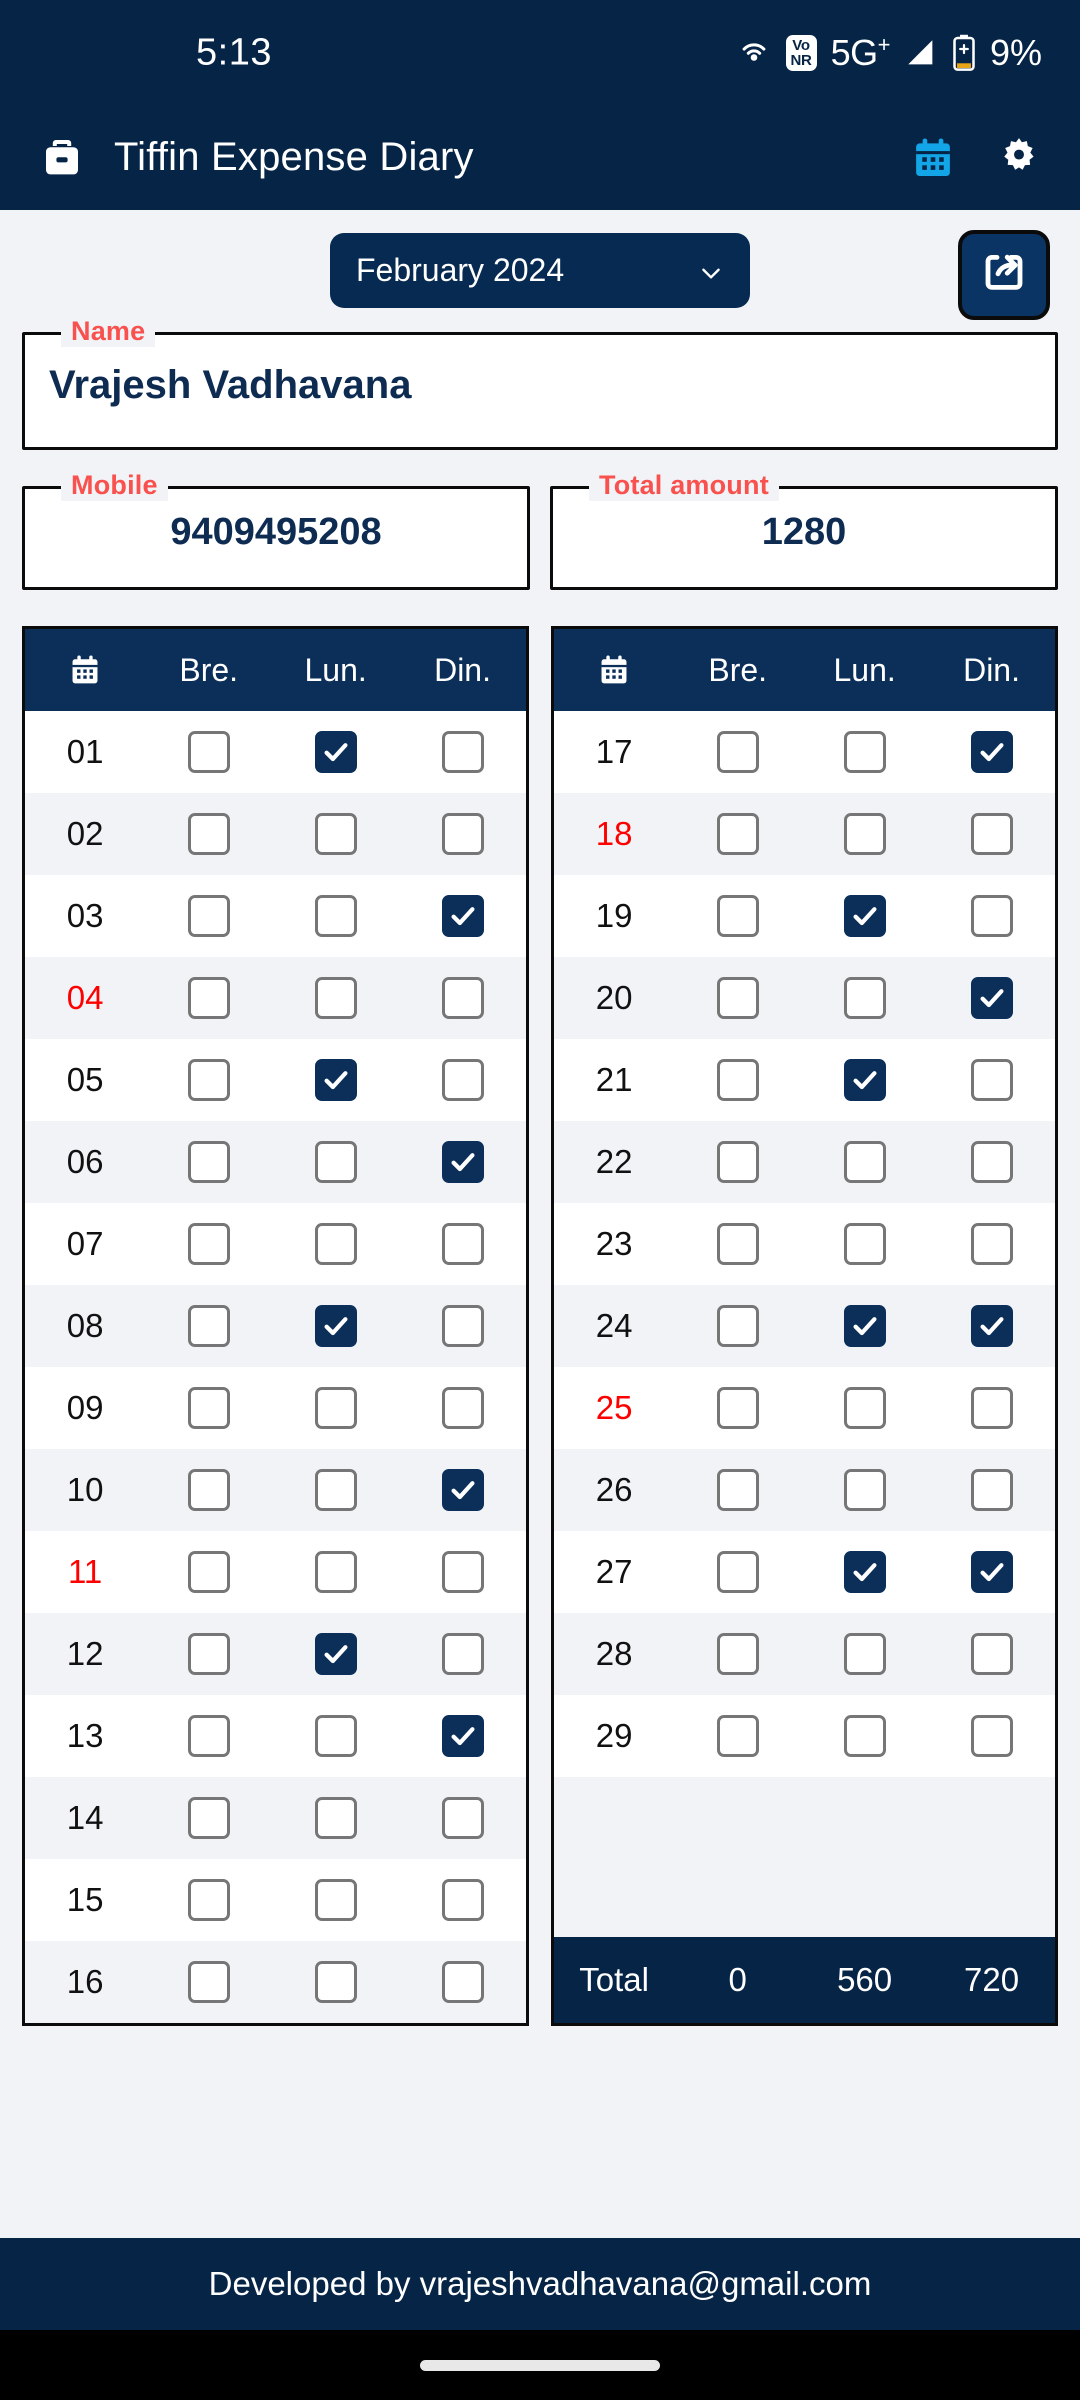 This screenshot has width=1080, height=2400. Describe the element at coordinates (1004, 275) in the screenshot. I see `share-export-button` at that location.